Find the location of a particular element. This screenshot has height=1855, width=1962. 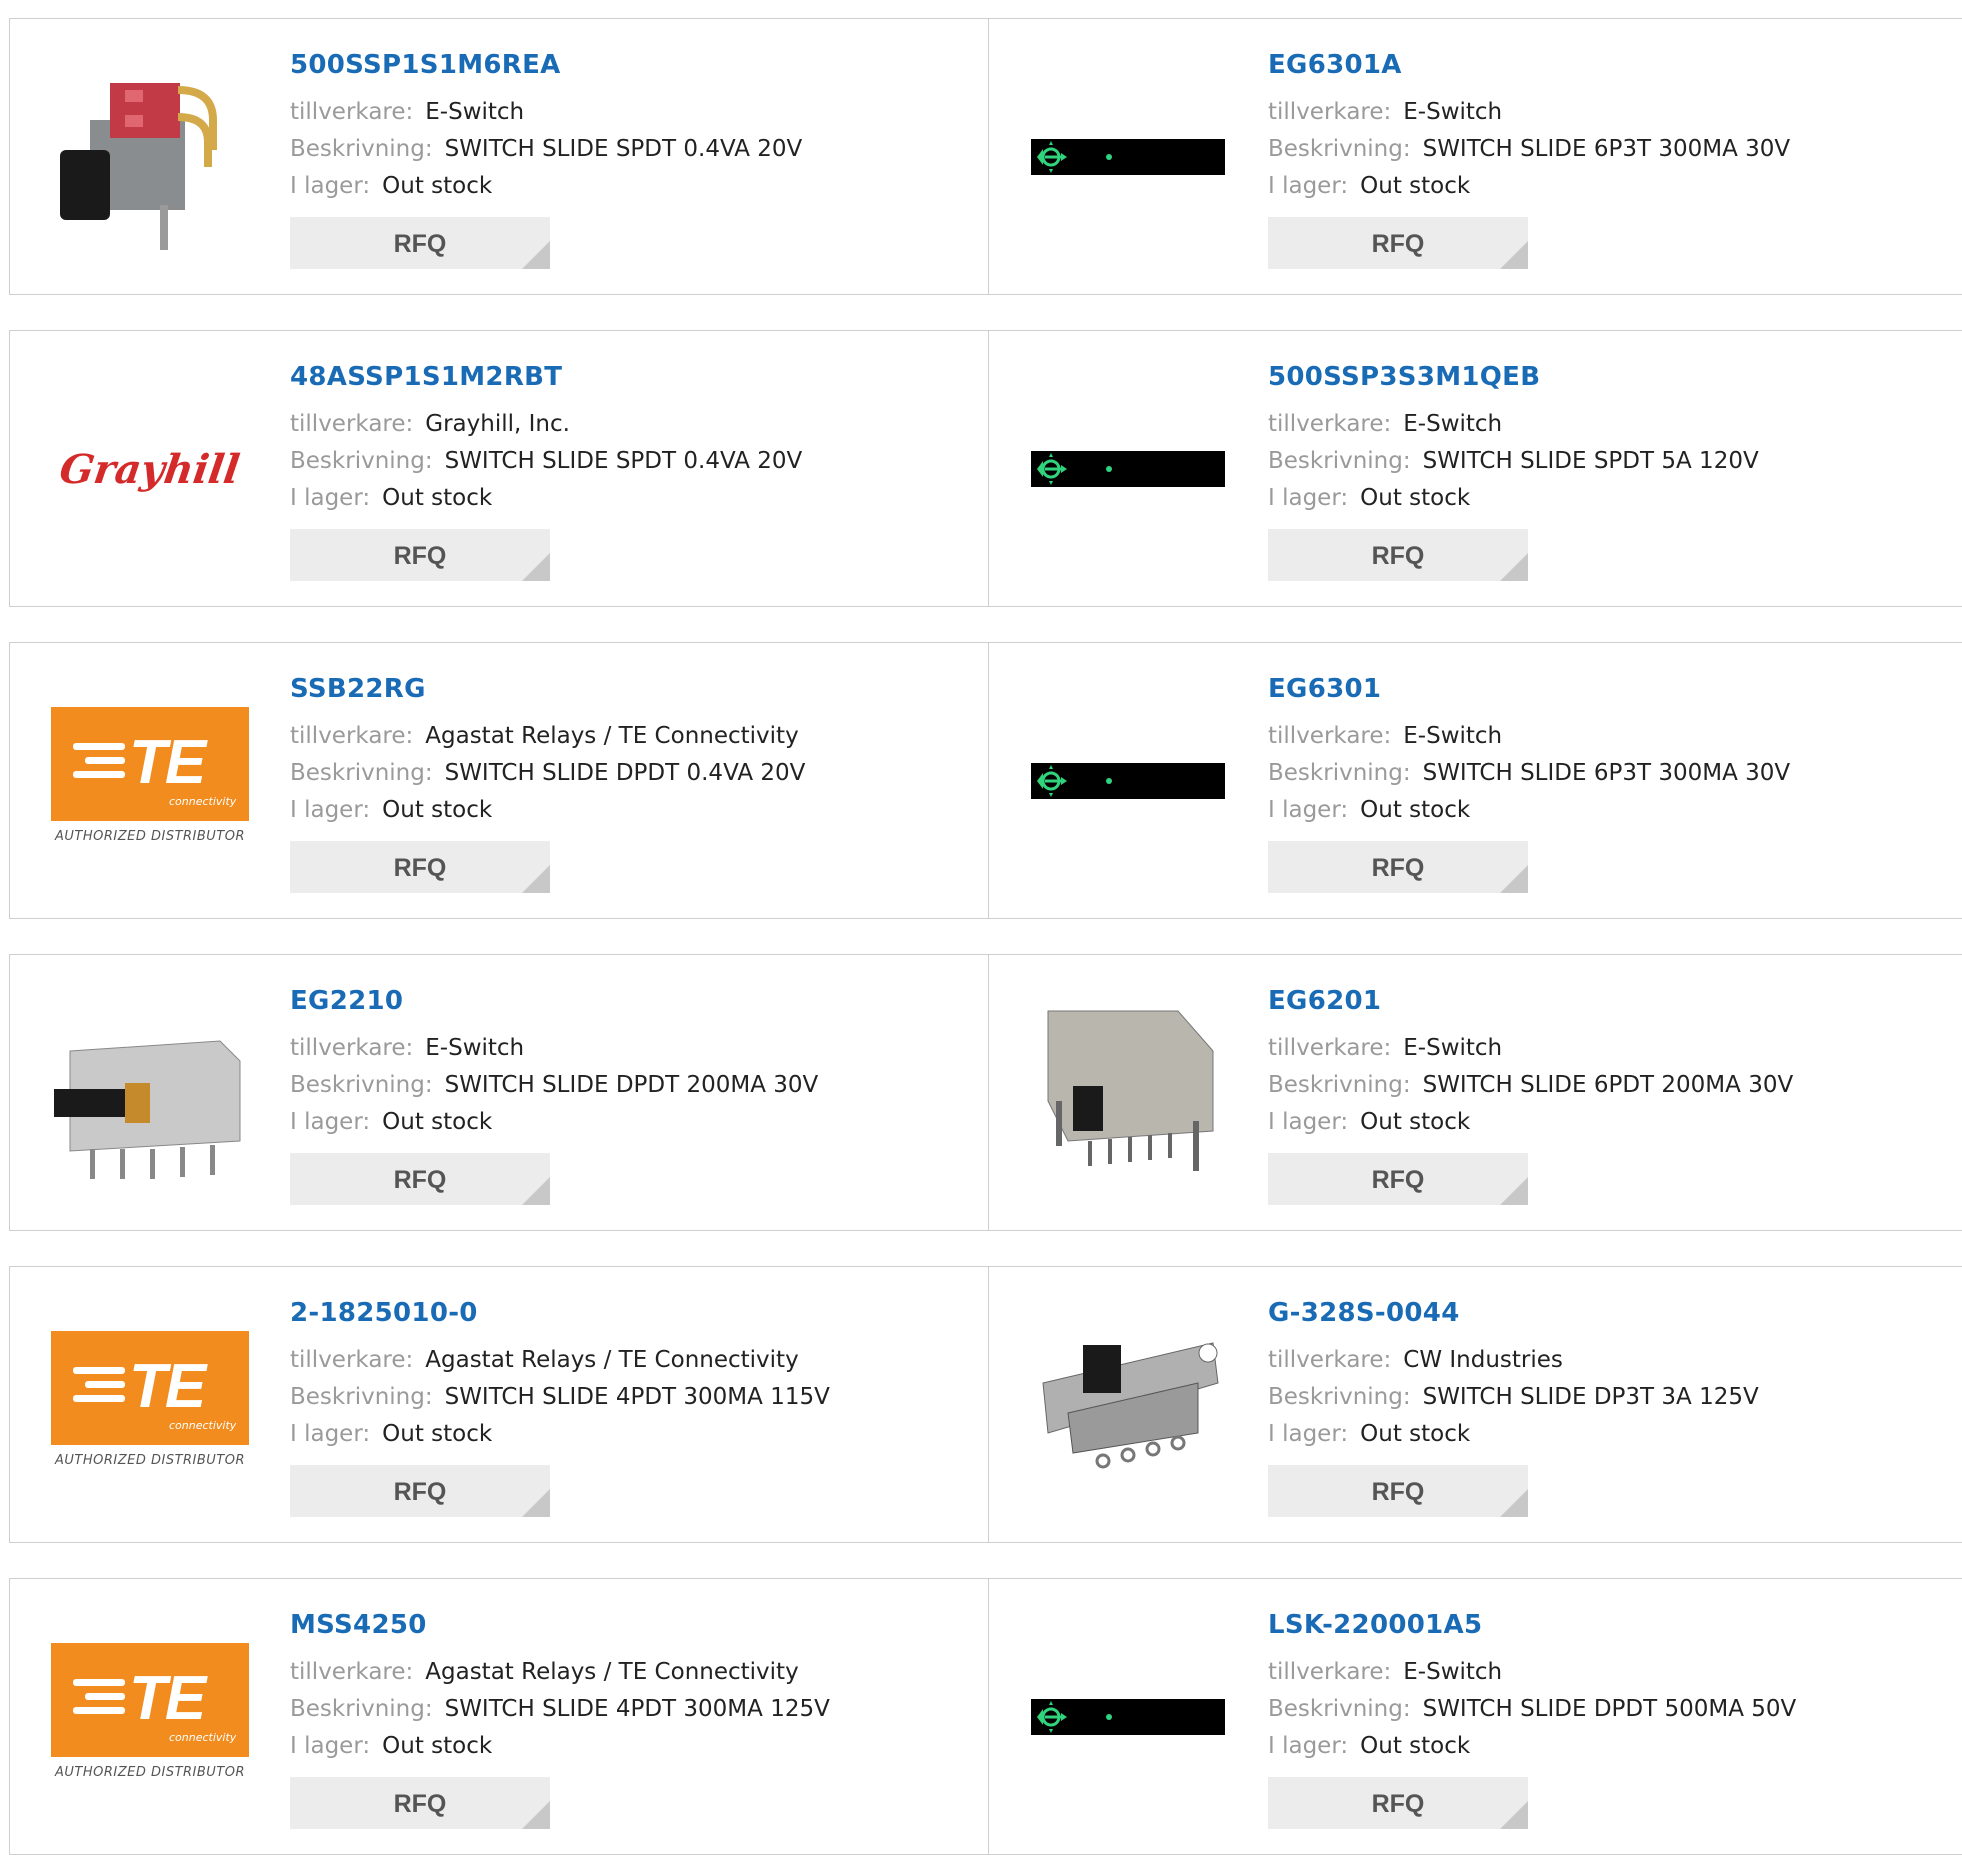

slide-switch-metal-photo is located at coordinates (150, 1093).